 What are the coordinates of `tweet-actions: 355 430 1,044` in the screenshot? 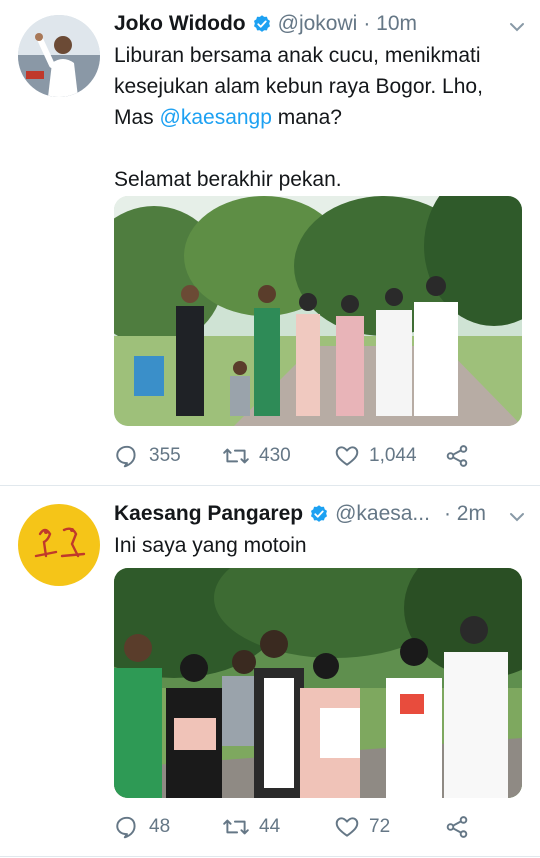 It's located at (319, 456).